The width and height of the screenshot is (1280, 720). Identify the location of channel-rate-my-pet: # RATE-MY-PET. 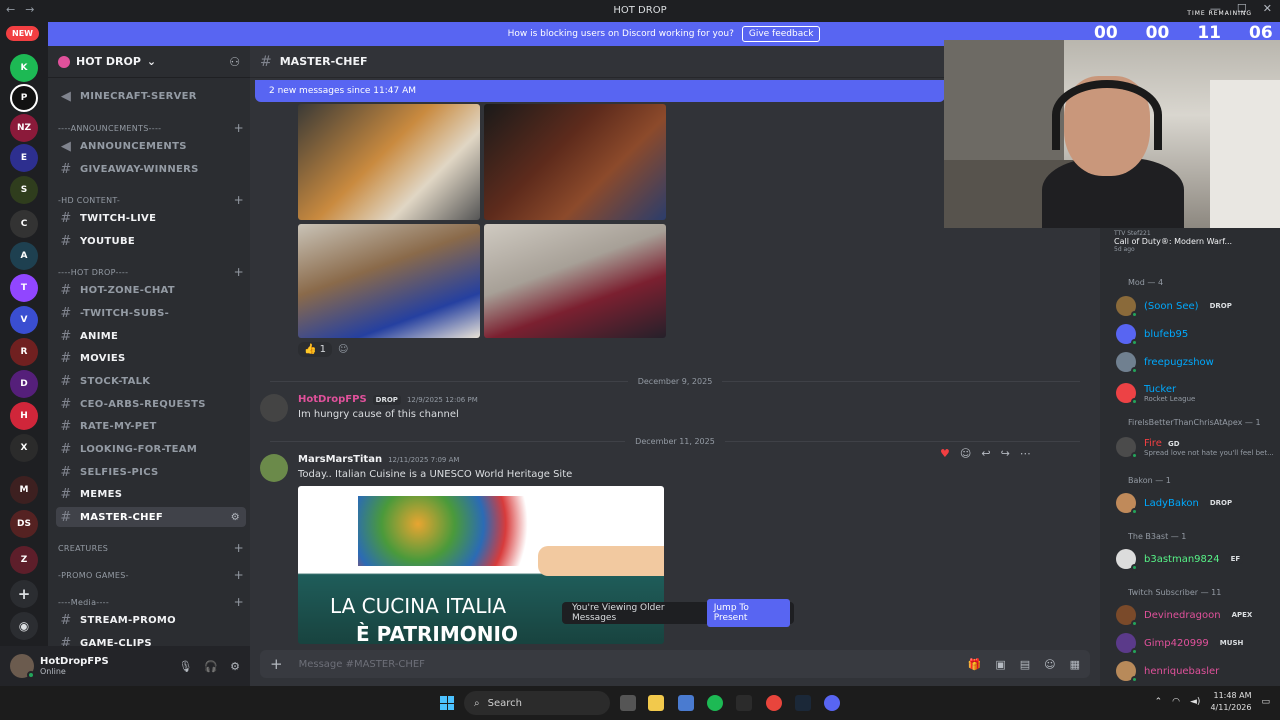
(151, 426).